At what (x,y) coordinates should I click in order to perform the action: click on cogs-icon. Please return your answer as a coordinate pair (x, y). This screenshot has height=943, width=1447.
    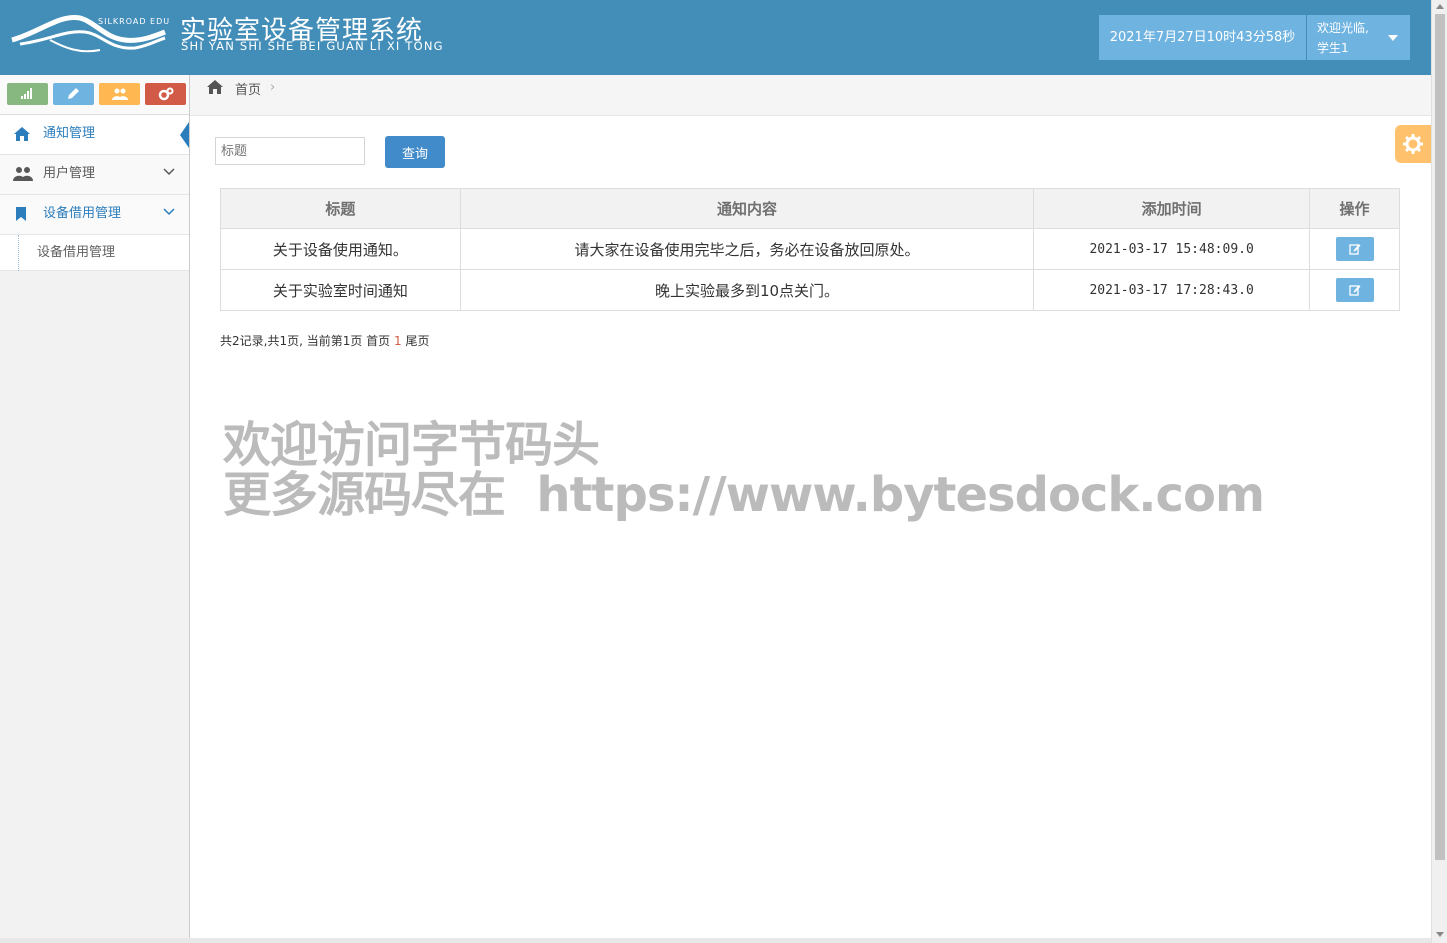
    Looking at the image, I should click on (166, 94).